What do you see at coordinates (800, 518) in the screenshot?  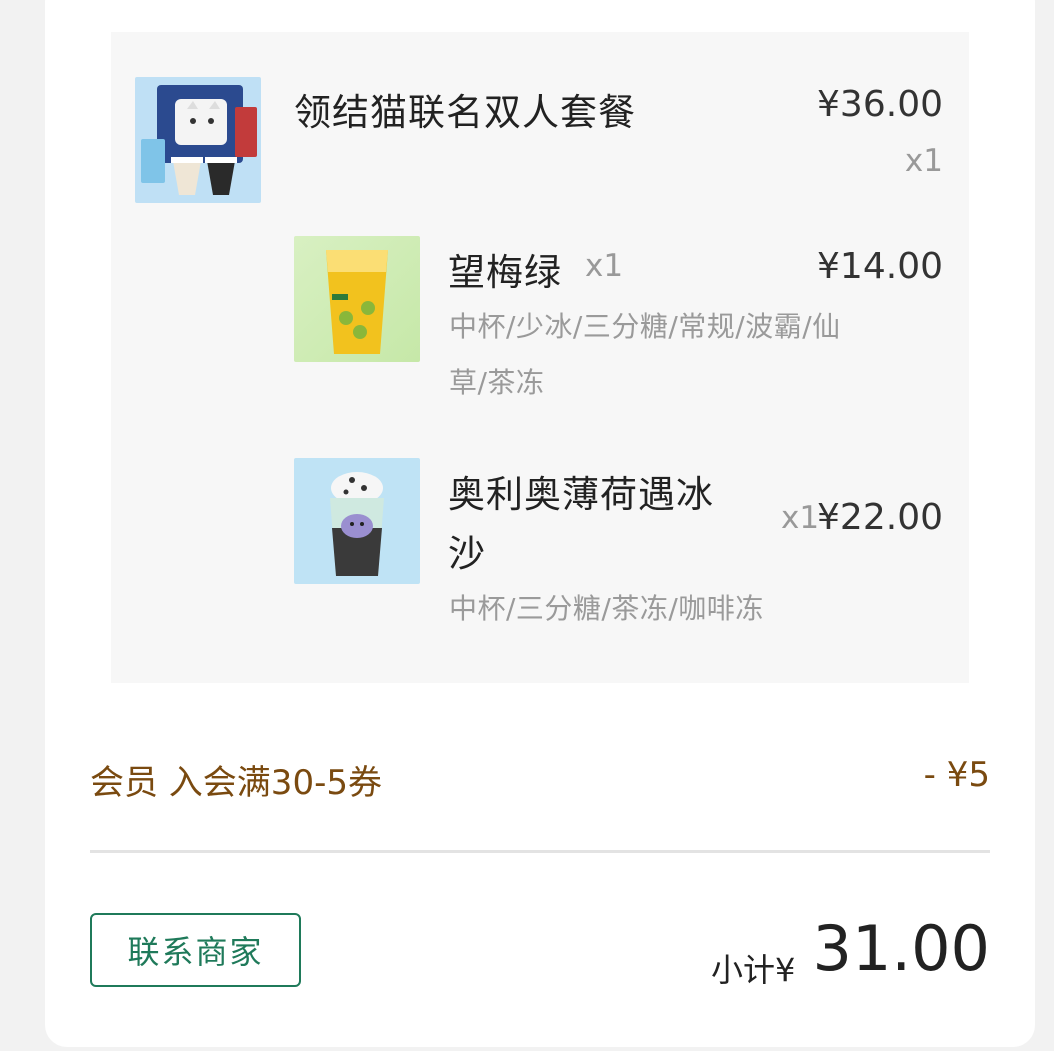 I see `item-2-qty: x1` at bounding box center [800, 518].